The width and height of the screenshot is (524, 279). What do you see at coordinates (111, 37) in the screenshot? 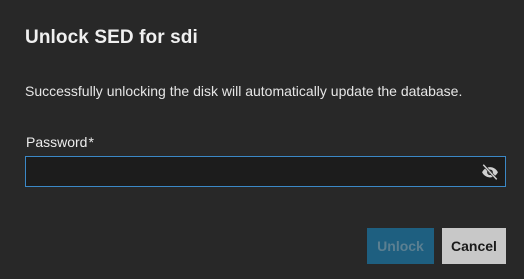
I see `dialog-title: Unlock SED for sdi` at bounding box center [111, 37].